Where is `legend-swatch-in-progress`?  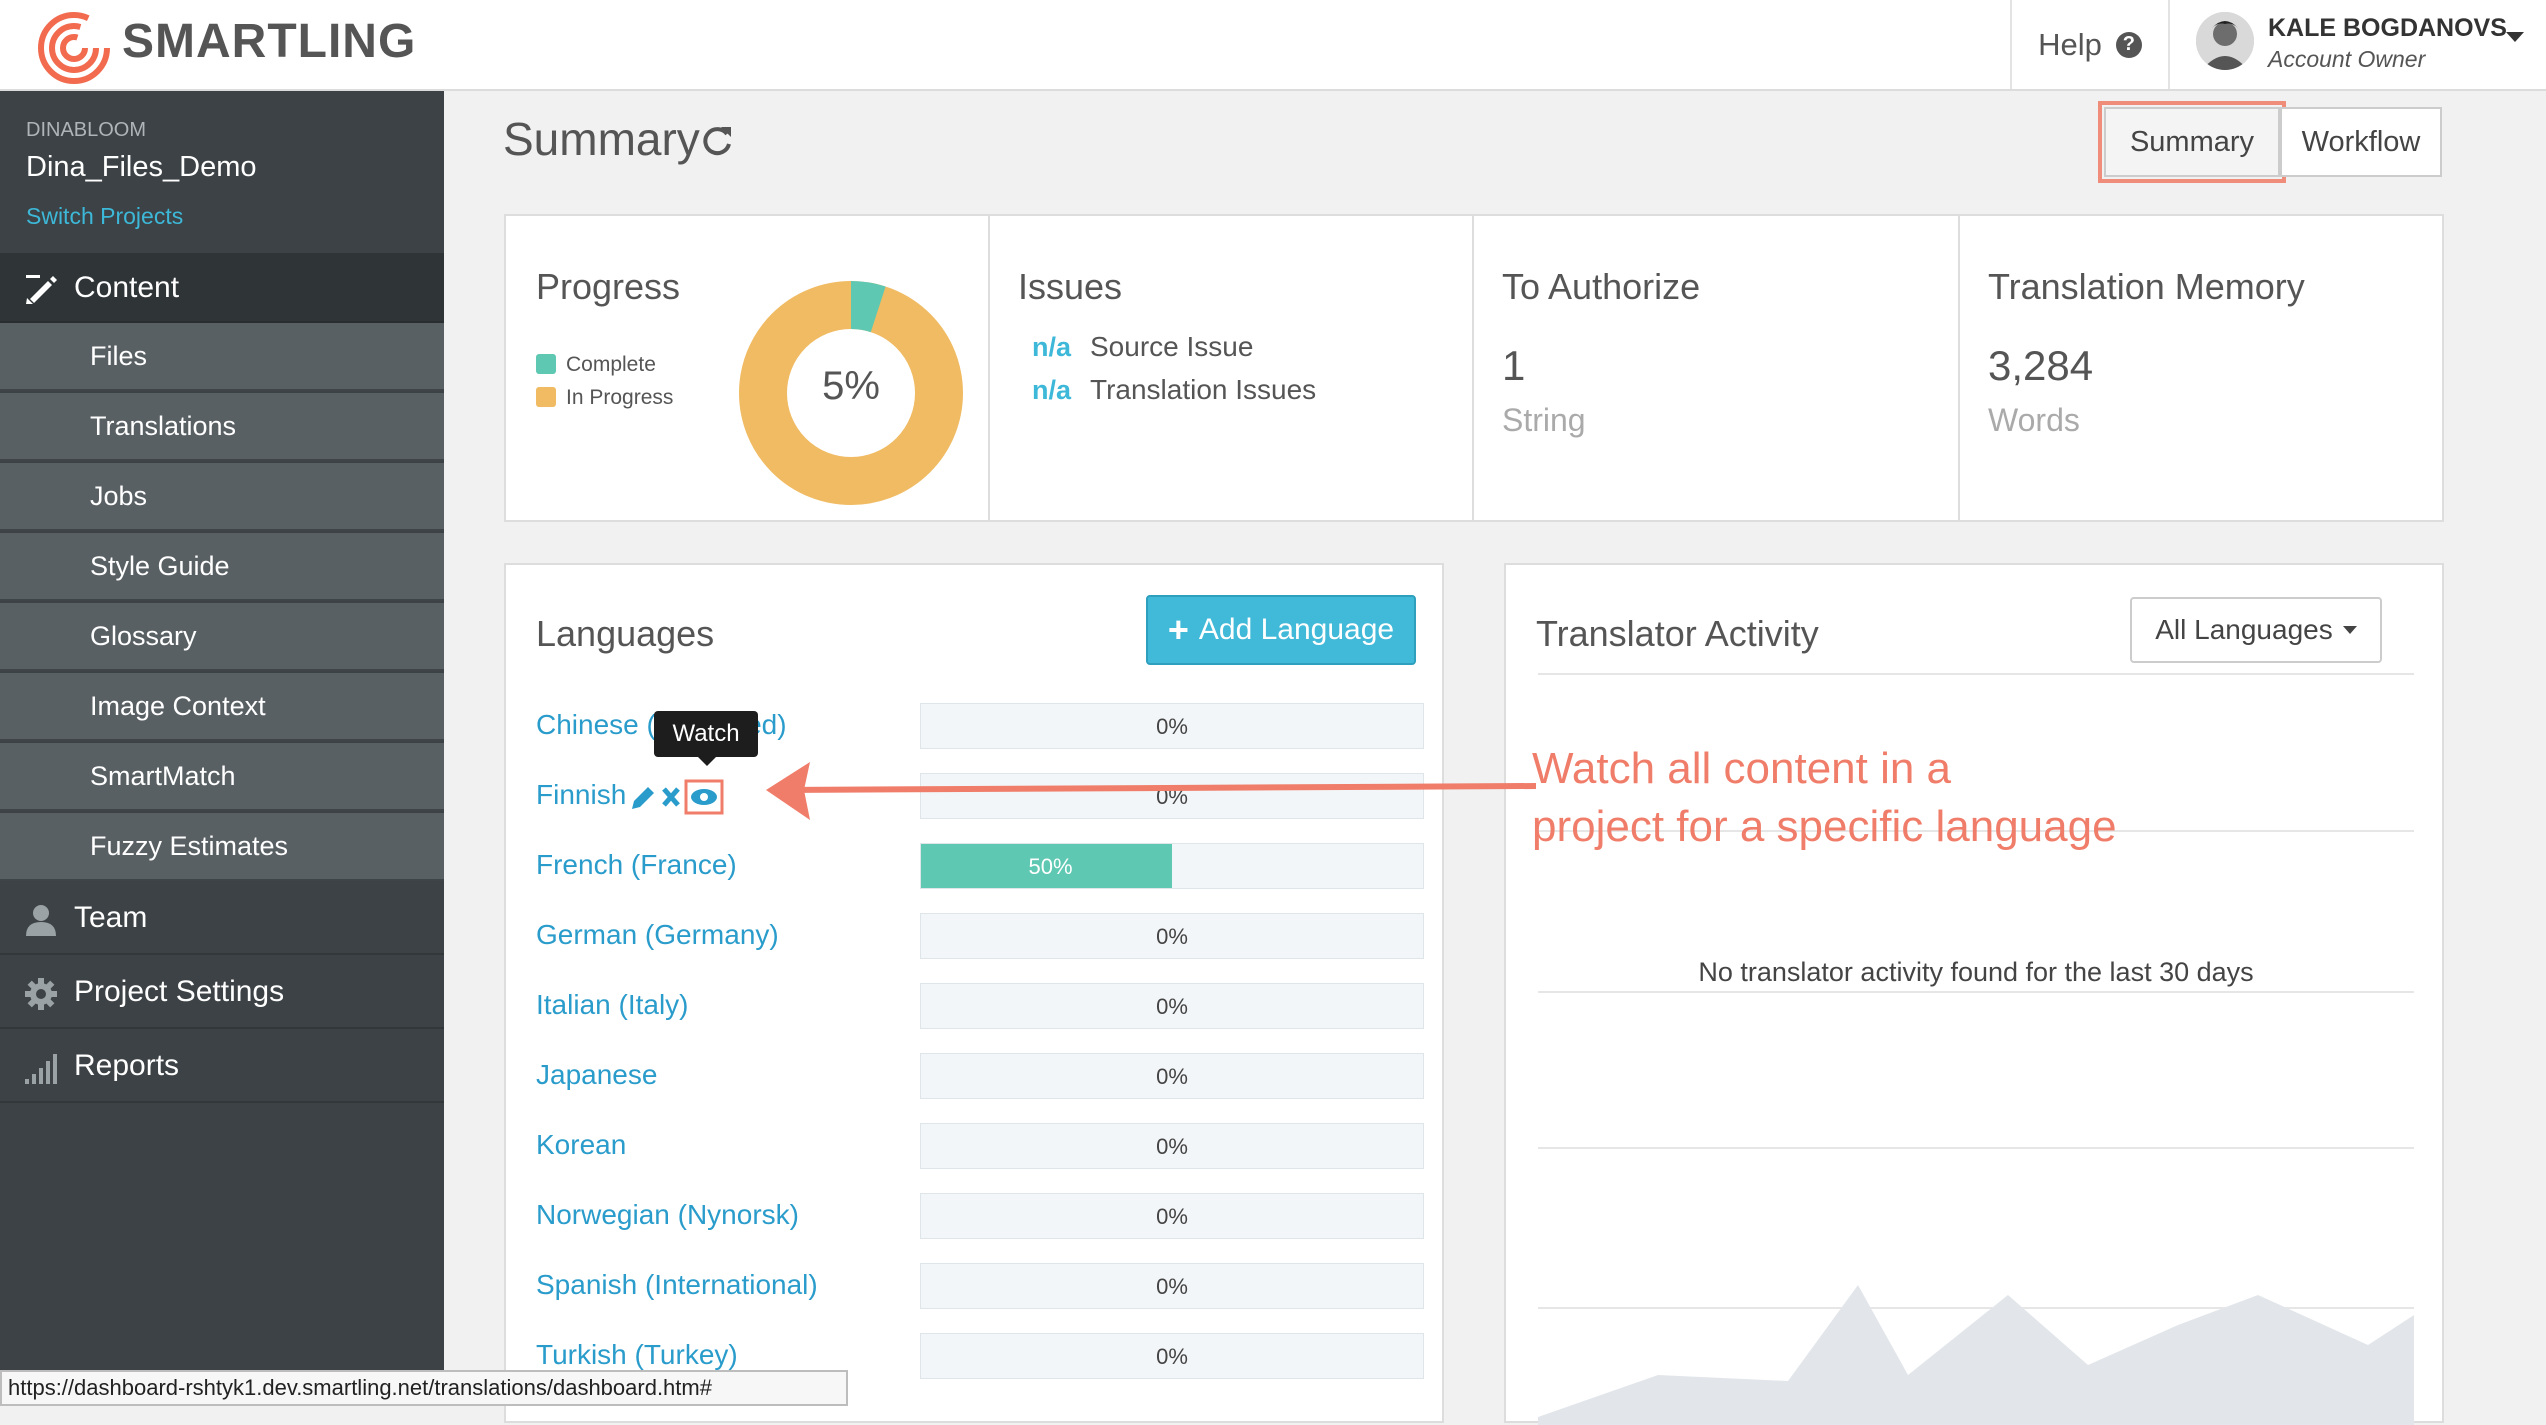
legend-swatch-in-progress is located at coordinates (546, 397).